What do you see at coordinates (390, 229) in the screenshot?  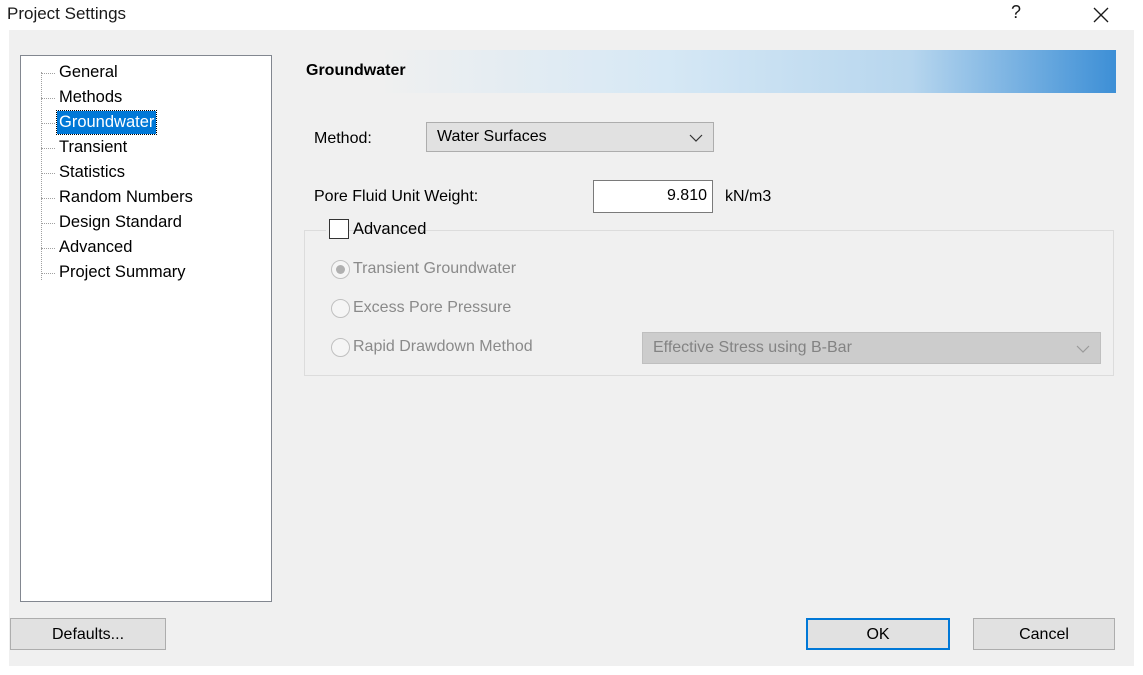 I see `advanced-checkbox-label: Advanced` at bounding box center [390, 229].